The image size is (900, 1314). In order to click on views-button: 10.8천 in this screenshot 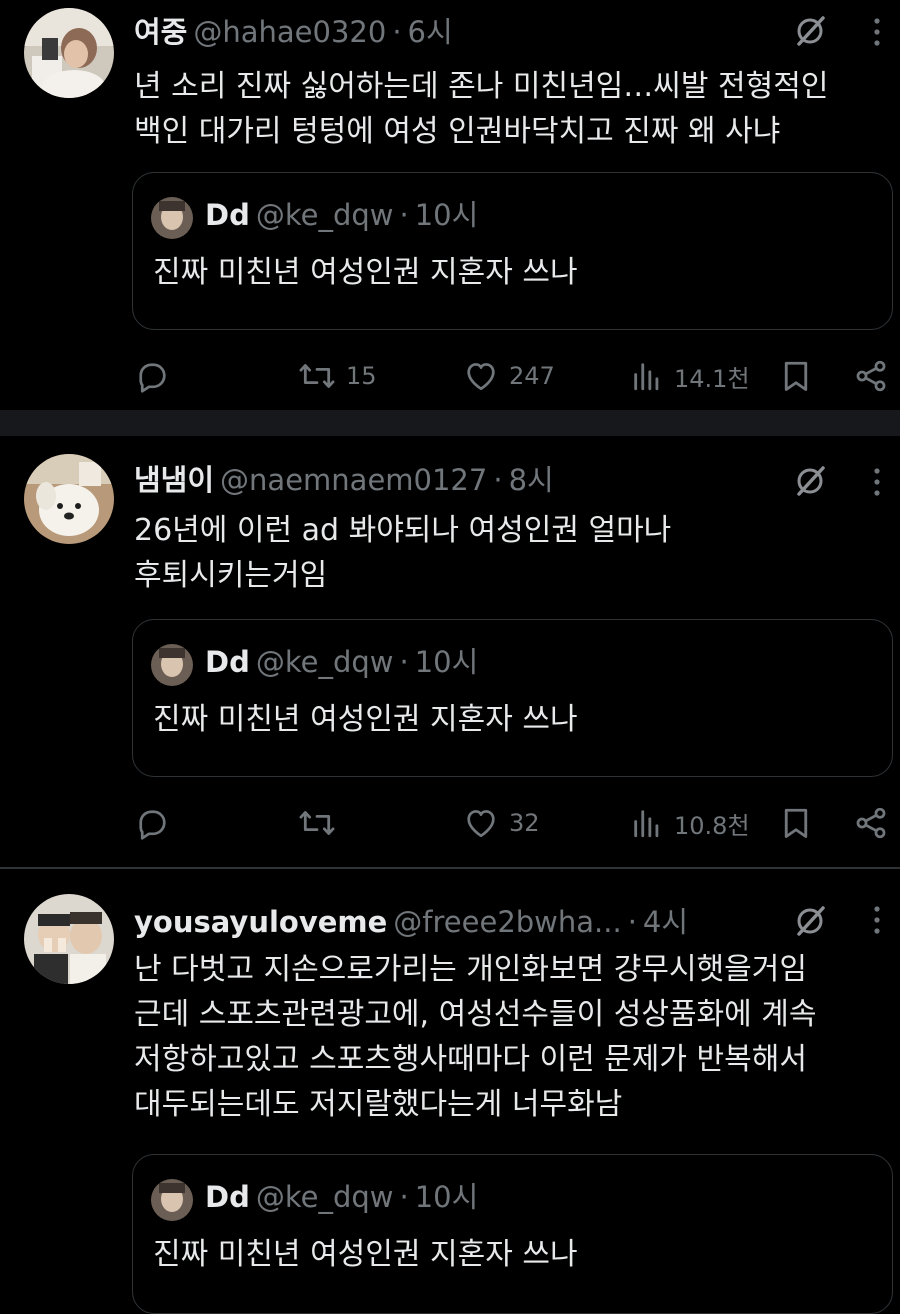, I will do `click(690, 823)`.